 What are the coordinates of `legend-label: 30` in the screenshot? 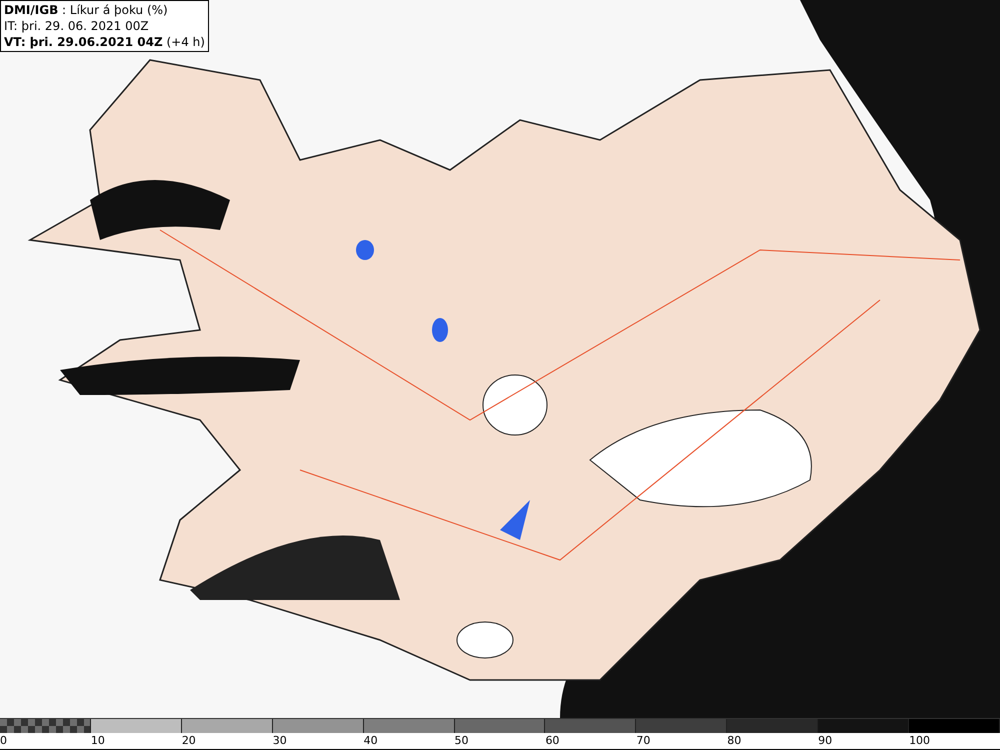 It's located at (279, 741).